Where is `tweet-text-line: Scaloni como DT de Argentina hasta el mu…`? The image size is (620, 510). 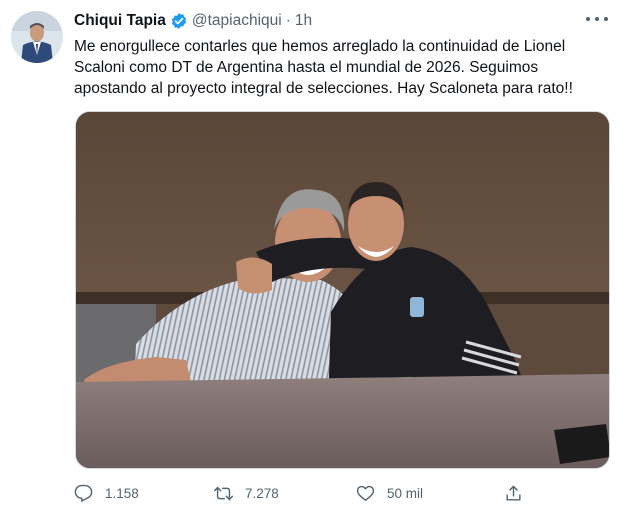 tweet-text-line: Scaloni como DT de Argentina hasta el mu… is located at coordinates (306, 67).